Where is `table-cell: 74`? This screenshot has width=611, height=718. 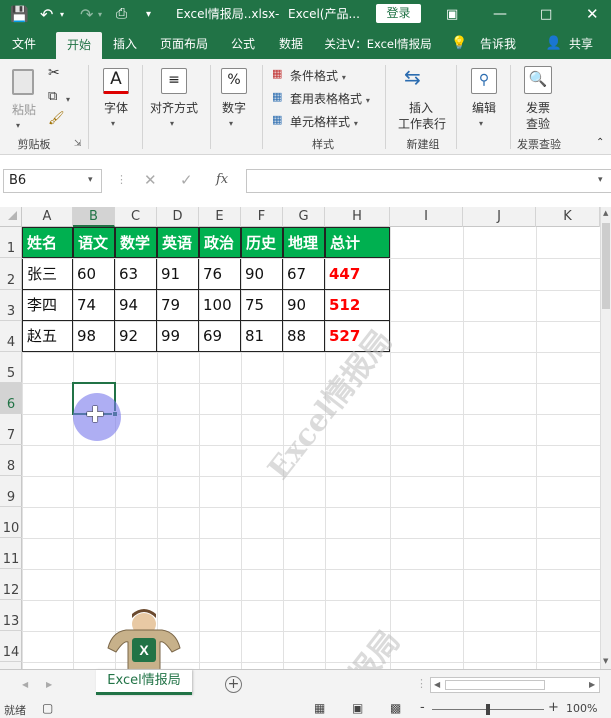
table-cell: 74 is located at coordinates (94, 305).